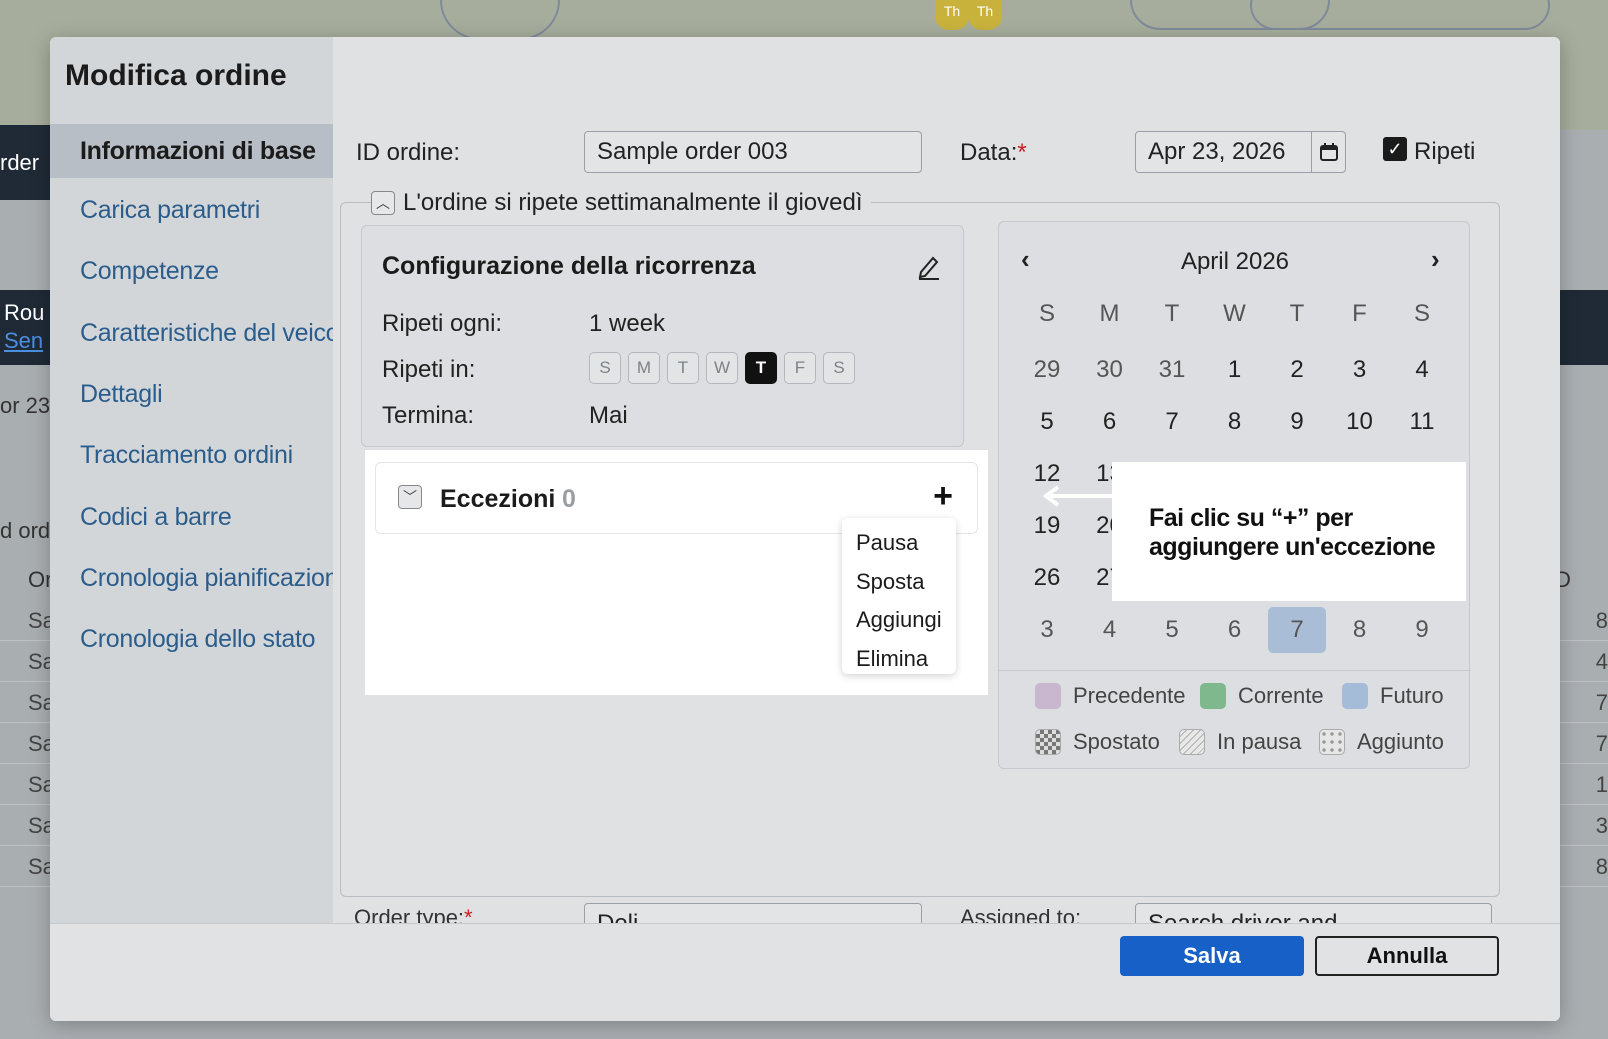 The height and width of the screenshot is (1039, 1608). What do you see at coordinates (943, 496) in the screenshot?
I see `add-exception-button: +` at bounding box center [943, 496].